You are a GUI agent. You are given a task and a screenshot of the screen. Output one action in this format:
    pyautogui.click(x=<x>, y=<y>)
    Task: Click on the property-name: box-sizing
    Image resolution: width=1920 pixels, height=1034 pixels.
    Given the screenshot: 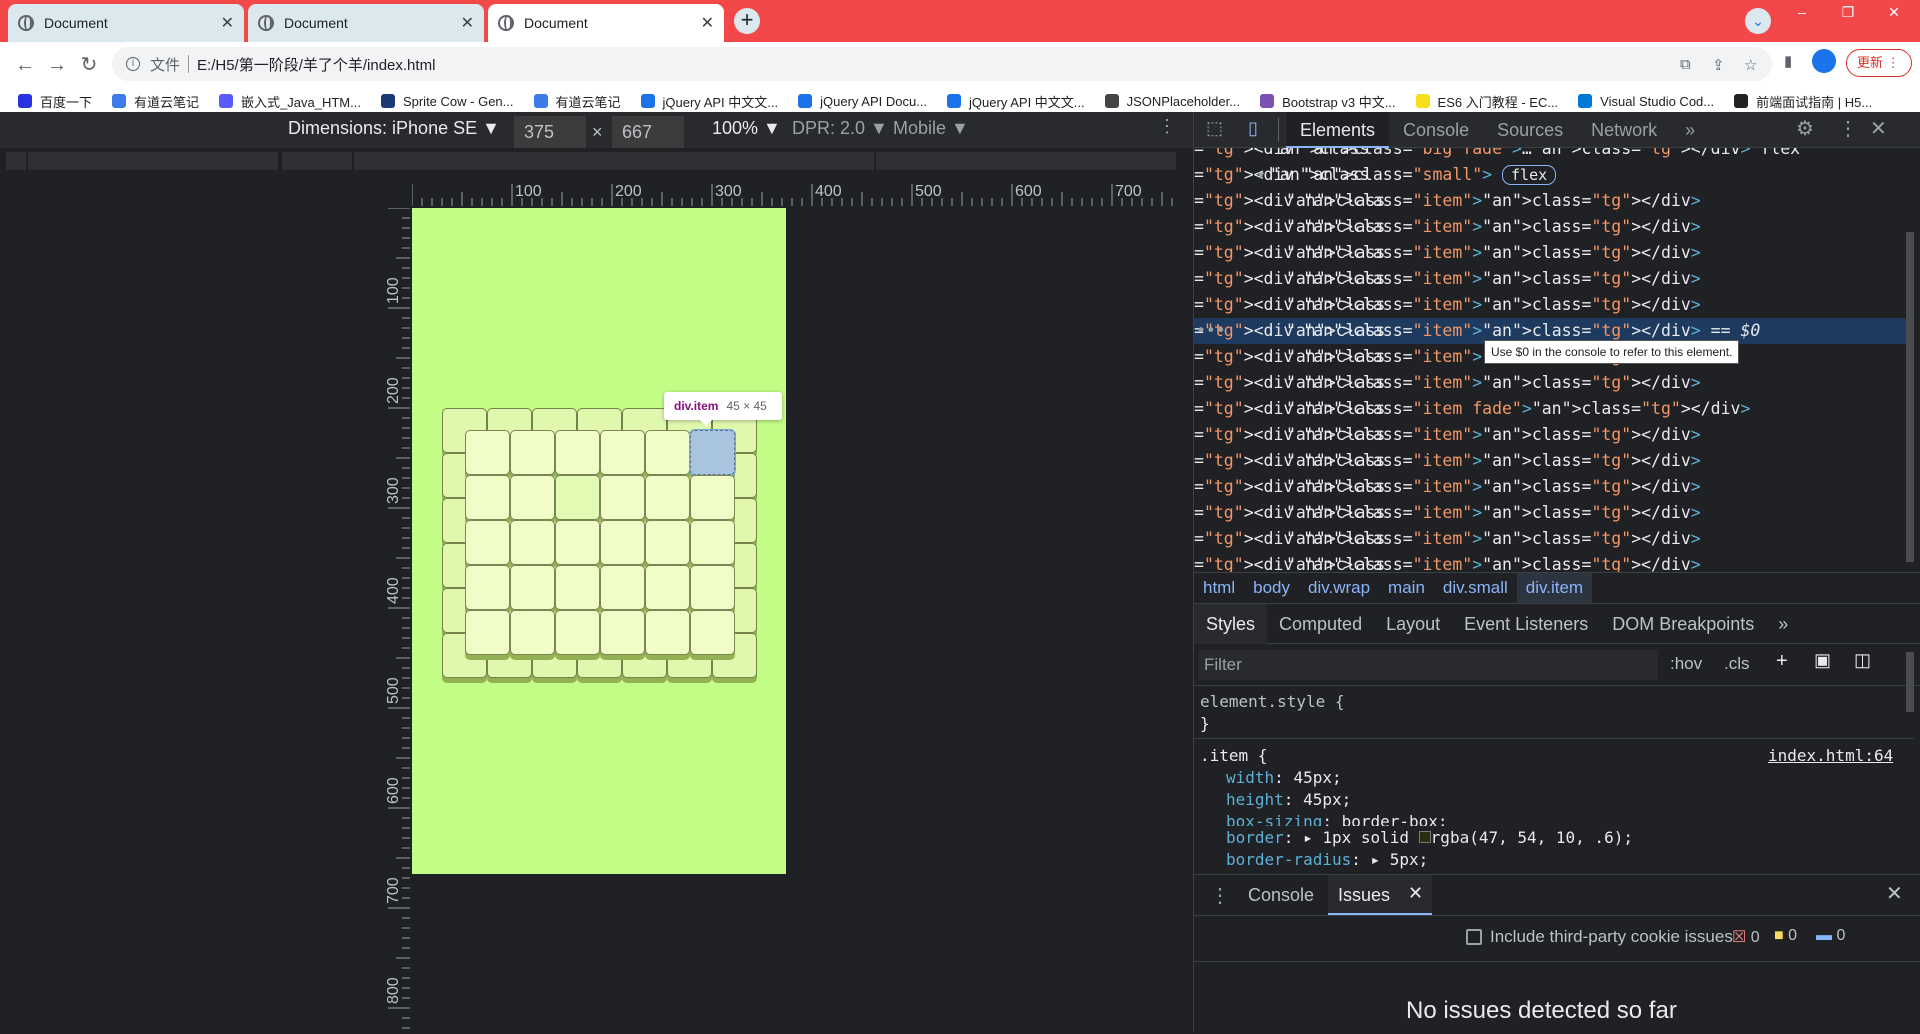 What is the action you would take?
    pyautogui.click(x=1274, y=819)
    